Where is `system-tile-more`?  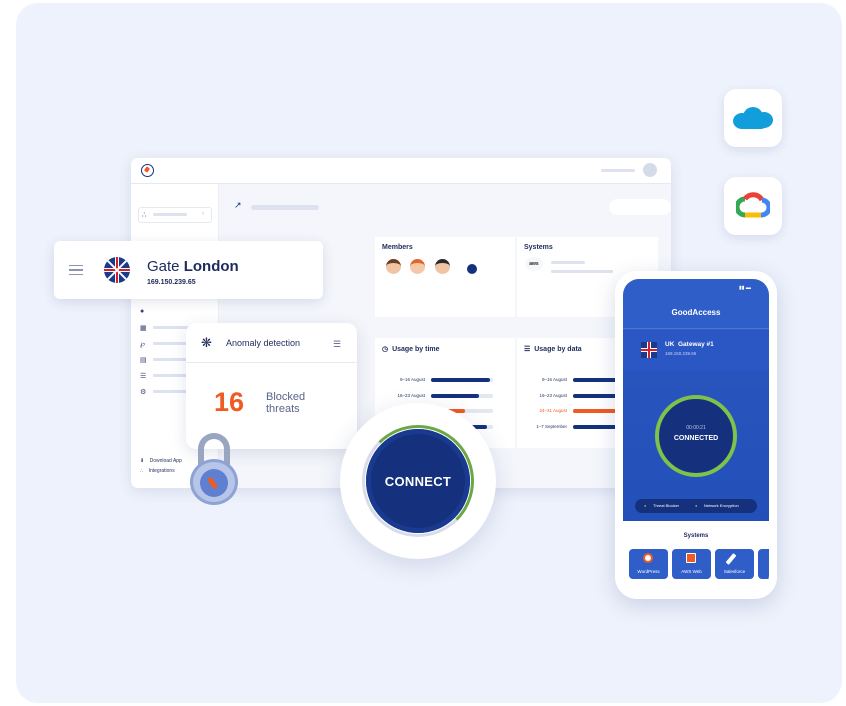 system-tile-more is located at coordinates (763, 564).